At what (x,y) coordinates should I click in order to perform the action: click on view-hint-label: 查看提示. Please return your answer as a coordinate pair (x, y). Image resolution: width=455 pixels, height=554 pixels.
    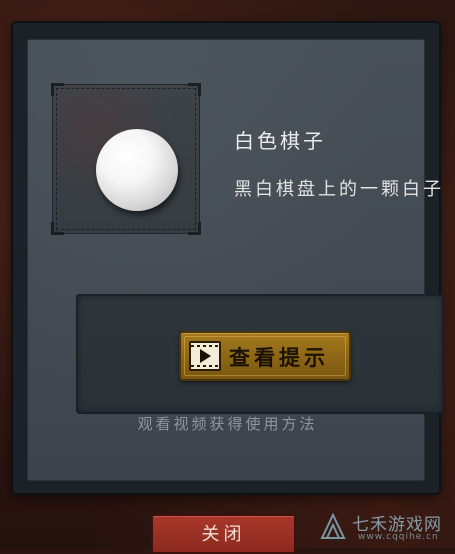
    Looking at the image, I should click on (279, 357).